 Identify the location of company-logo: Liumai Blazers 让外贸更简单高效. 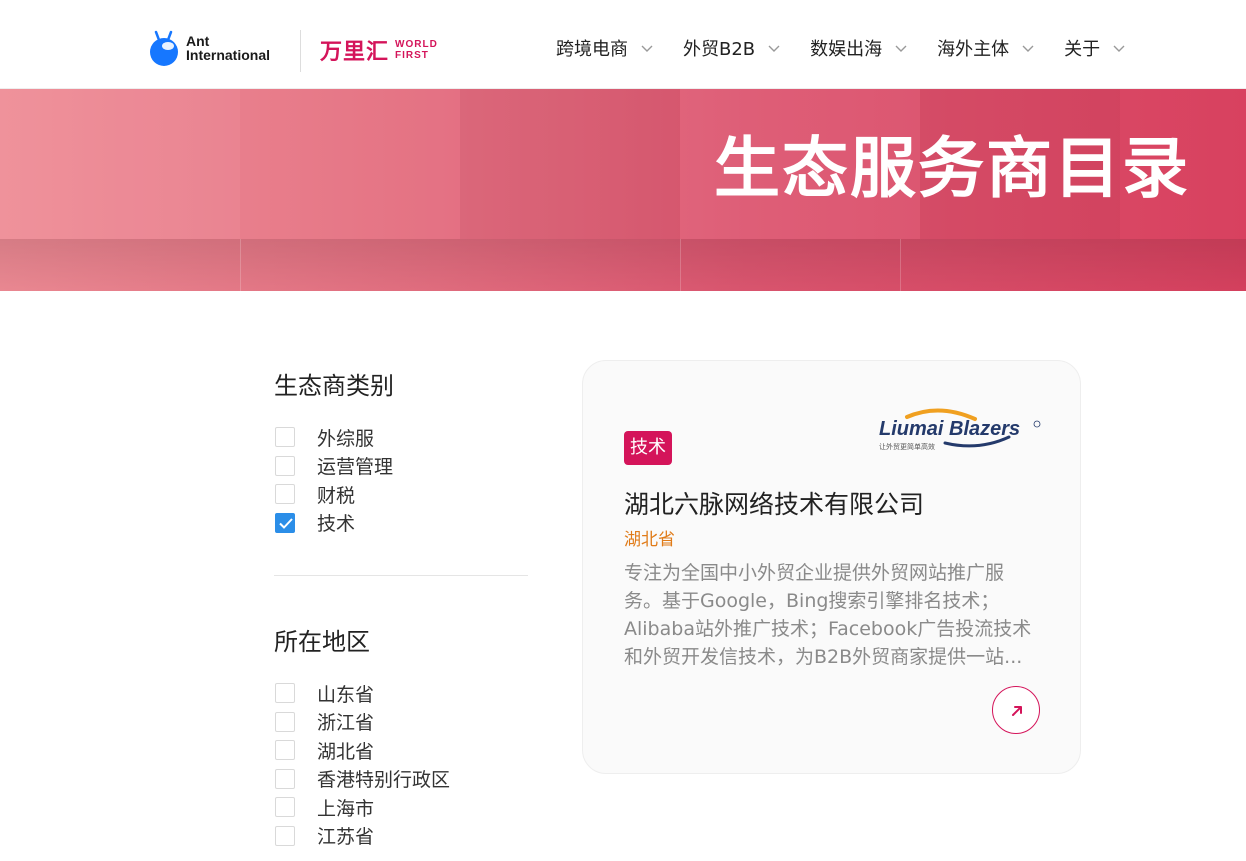
(961, 430).